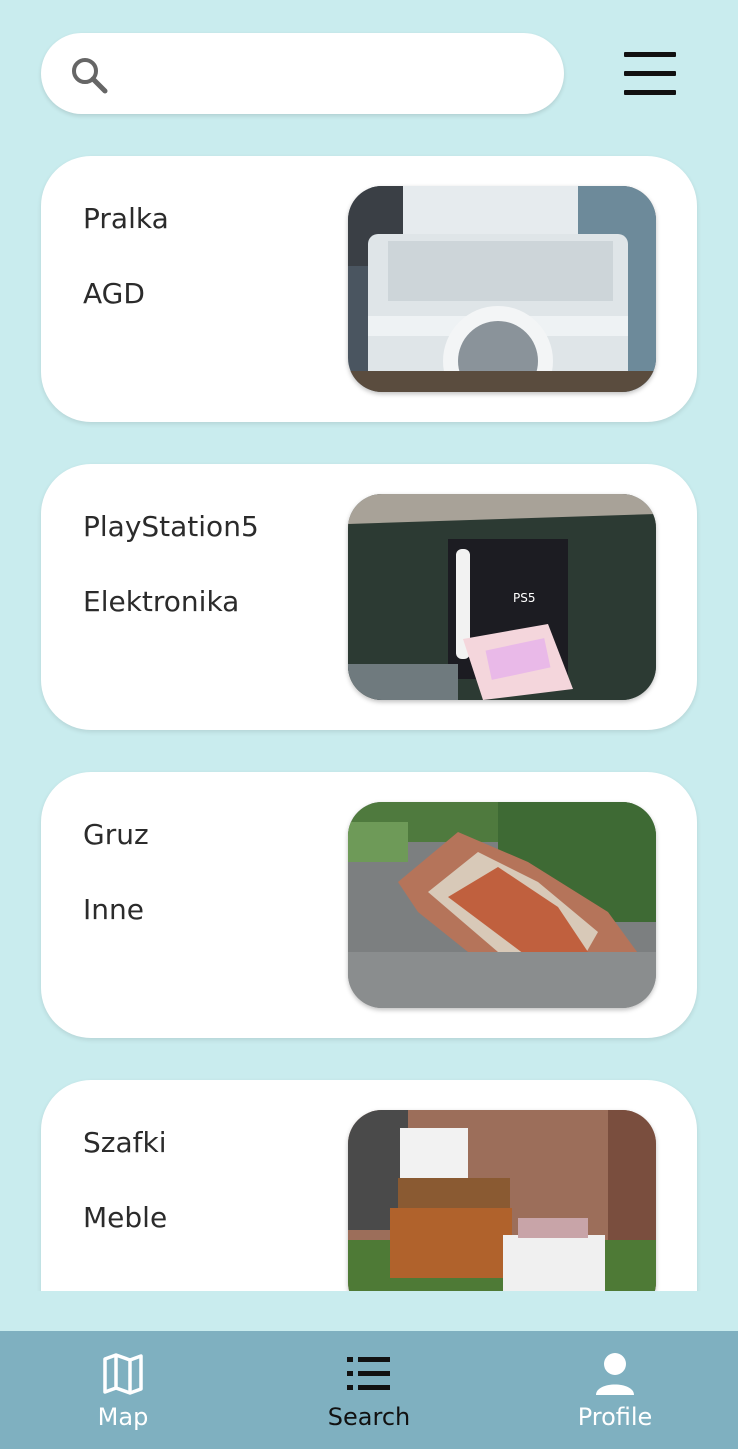  I want to click on nav-profile: Profile, so click(615, 1390).